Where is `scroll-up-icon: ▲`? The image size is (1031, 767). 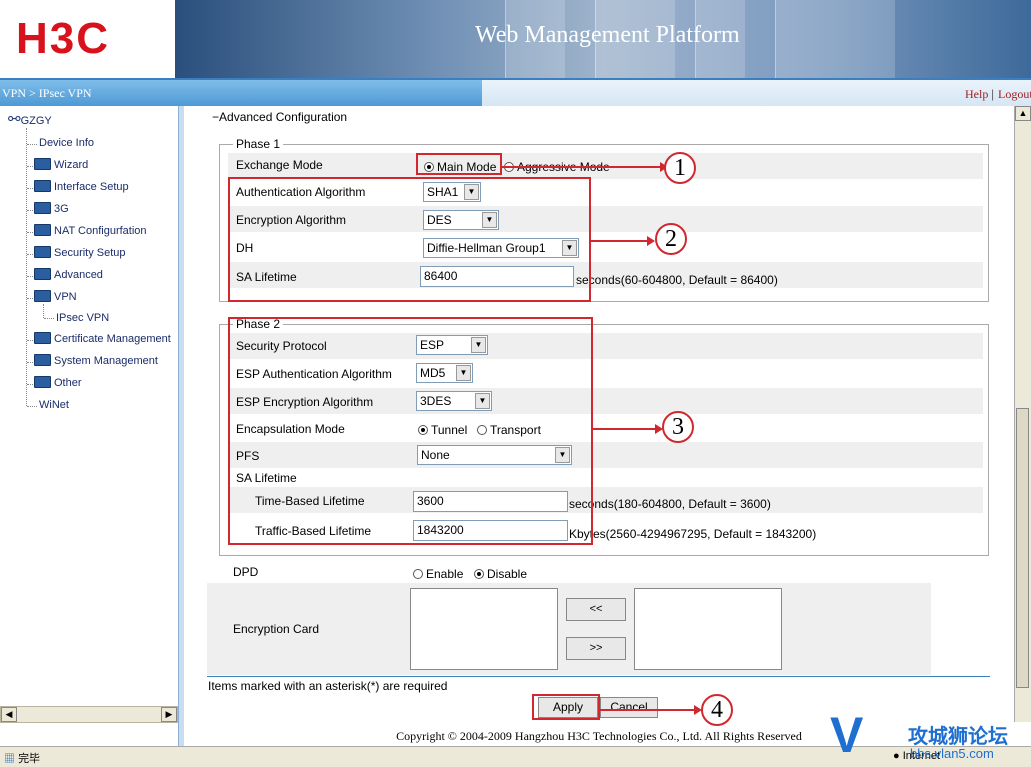 scroll-up-icon: ▲ is located at coordinates (1023, 113).